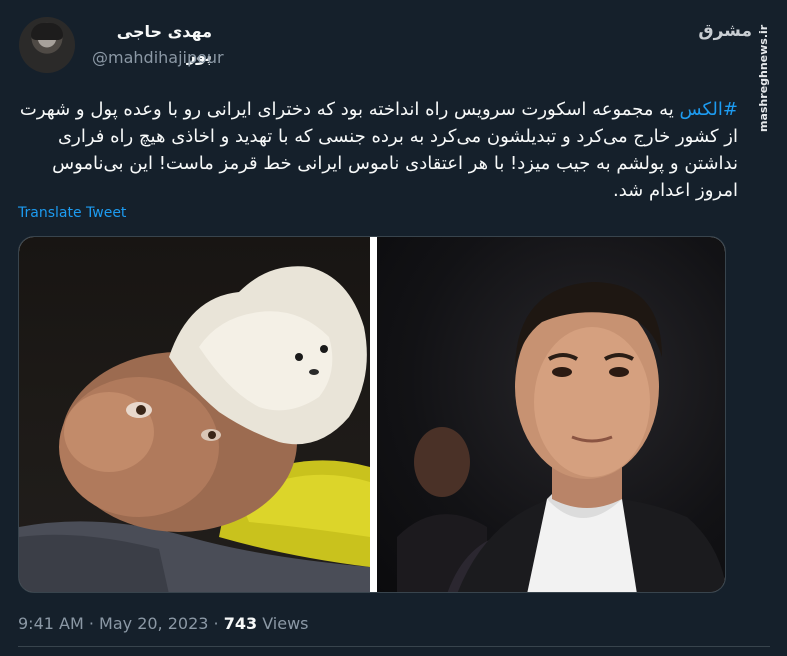 The width and height of the screenshot is (787, 656). What do you see at coordinates (394, 646) in the screenshot?
I see `divider` at bounding box center [394, 646].